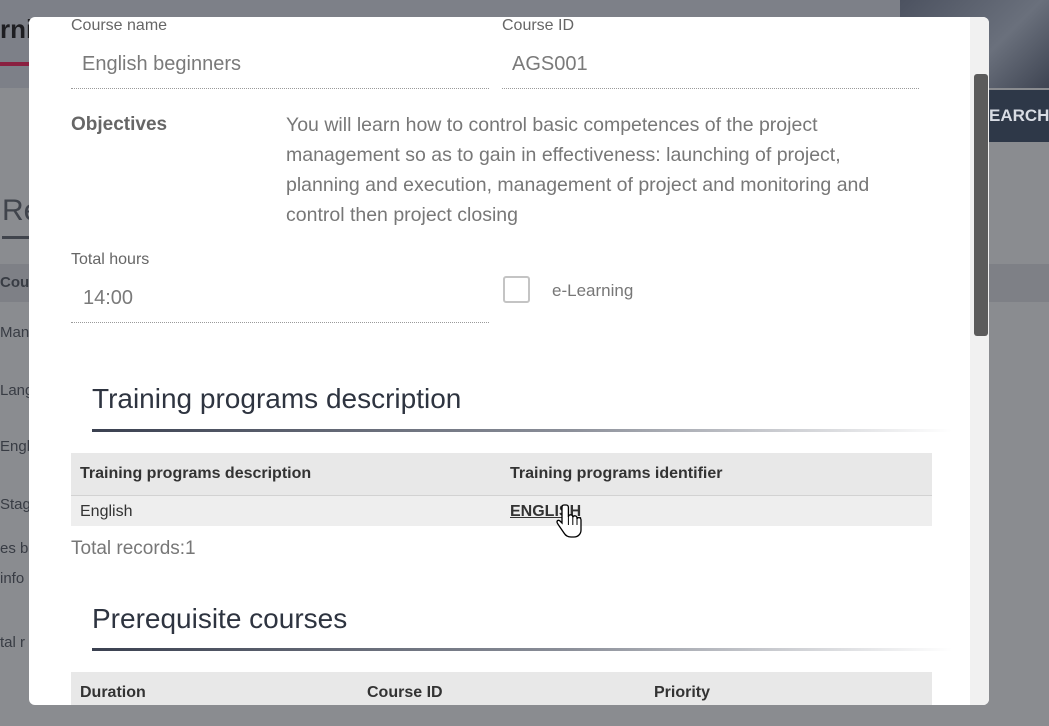  Describe the element at coordinates (616, 473) in the screenshot. I see `column-header-identifier: Training programs identifier` at that location.